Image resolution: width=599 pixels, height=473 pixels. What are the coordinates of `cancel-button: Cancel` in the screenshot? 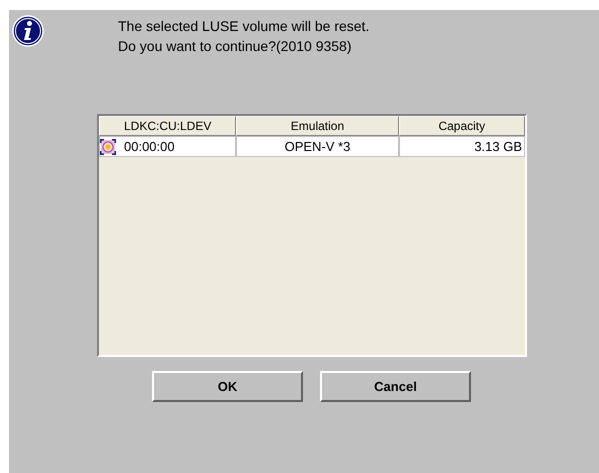 It's located at (395, 386).